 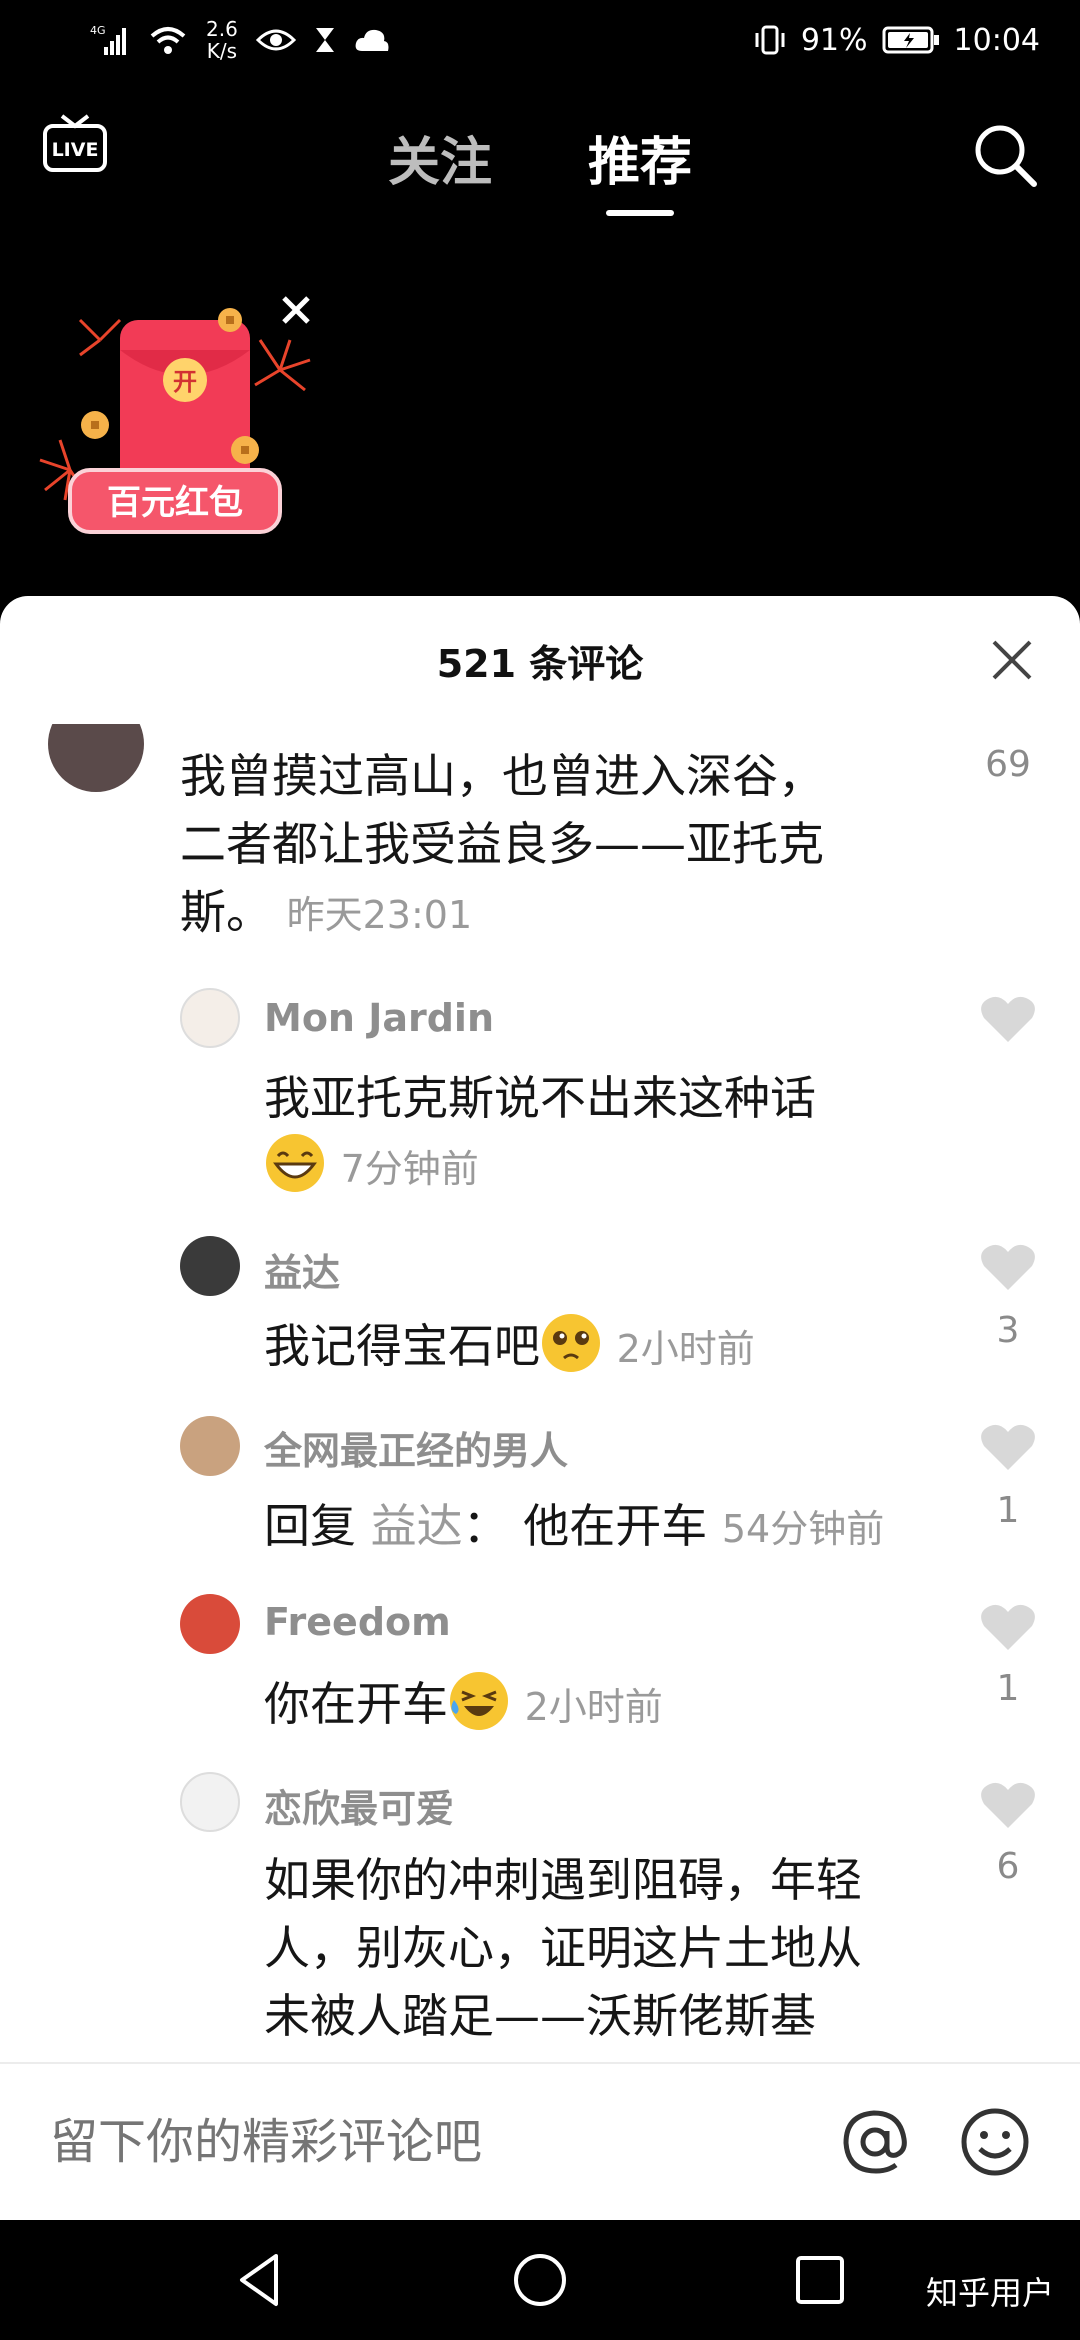 What do you see at coordinates (175, 503) in the screenshot?
I see `red-packet-label: 百元红包` at bounding box center [175, 503].